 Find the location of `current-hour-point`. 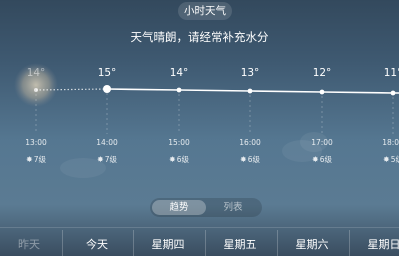

current-hour-point is located at coordinates (107, 89).